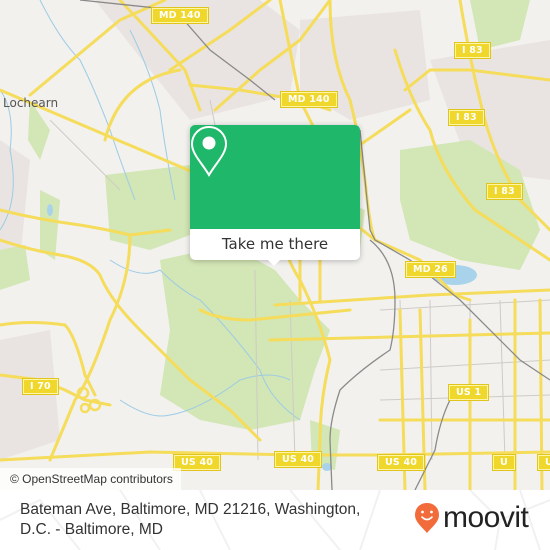  What do you see at coordinates (31, 103) in the screenshot?
I see `place-label-lochearn: Lochearn` at bounding box center [31, 103].